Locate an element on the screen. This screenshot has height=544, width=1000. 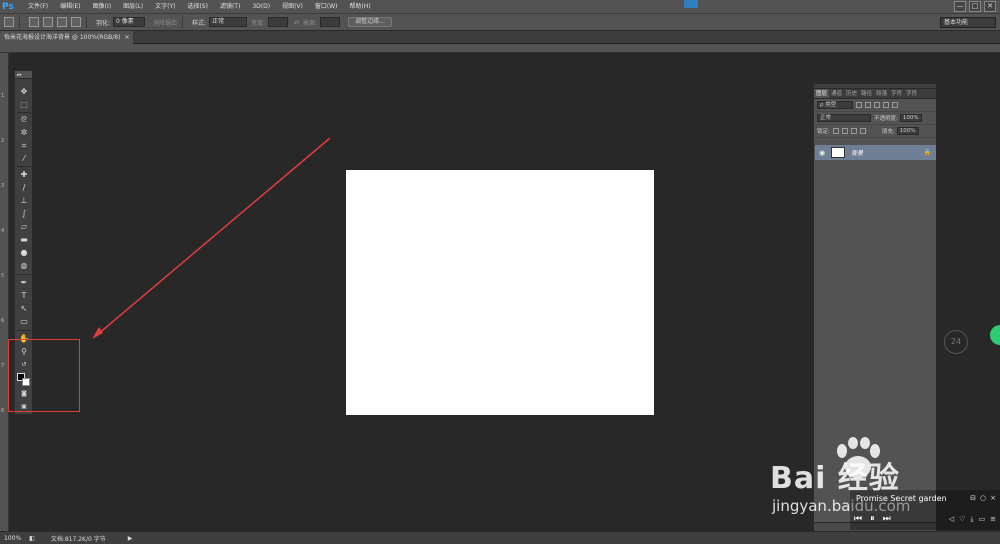
zoom-level: 100% is located at coordinates (12, 538).